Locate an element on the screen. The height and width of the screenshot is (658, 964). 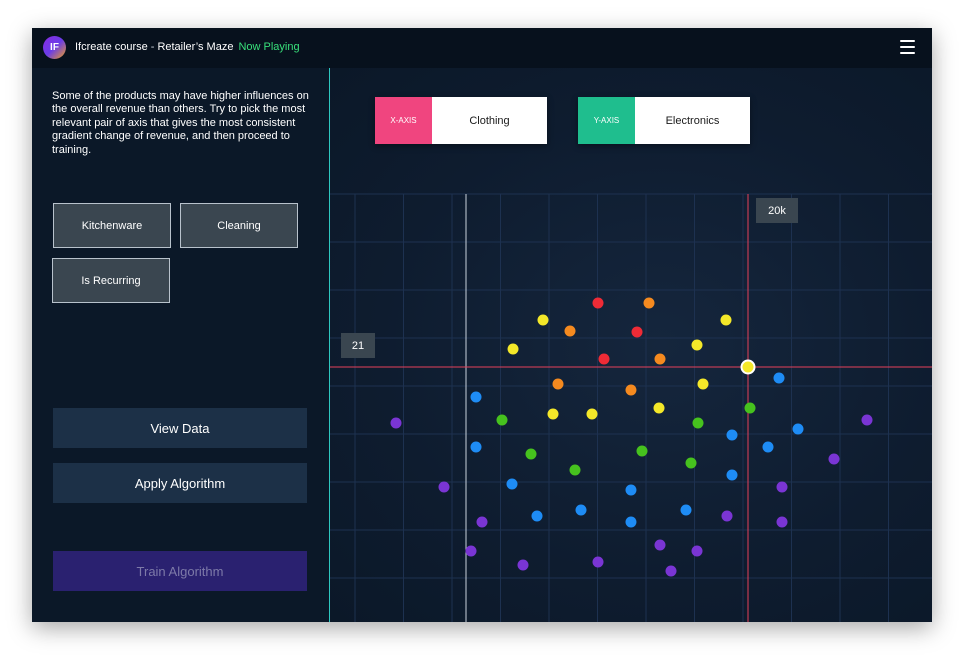
x-axis-tag: X-AXIS is located at coordinates (403, 120).